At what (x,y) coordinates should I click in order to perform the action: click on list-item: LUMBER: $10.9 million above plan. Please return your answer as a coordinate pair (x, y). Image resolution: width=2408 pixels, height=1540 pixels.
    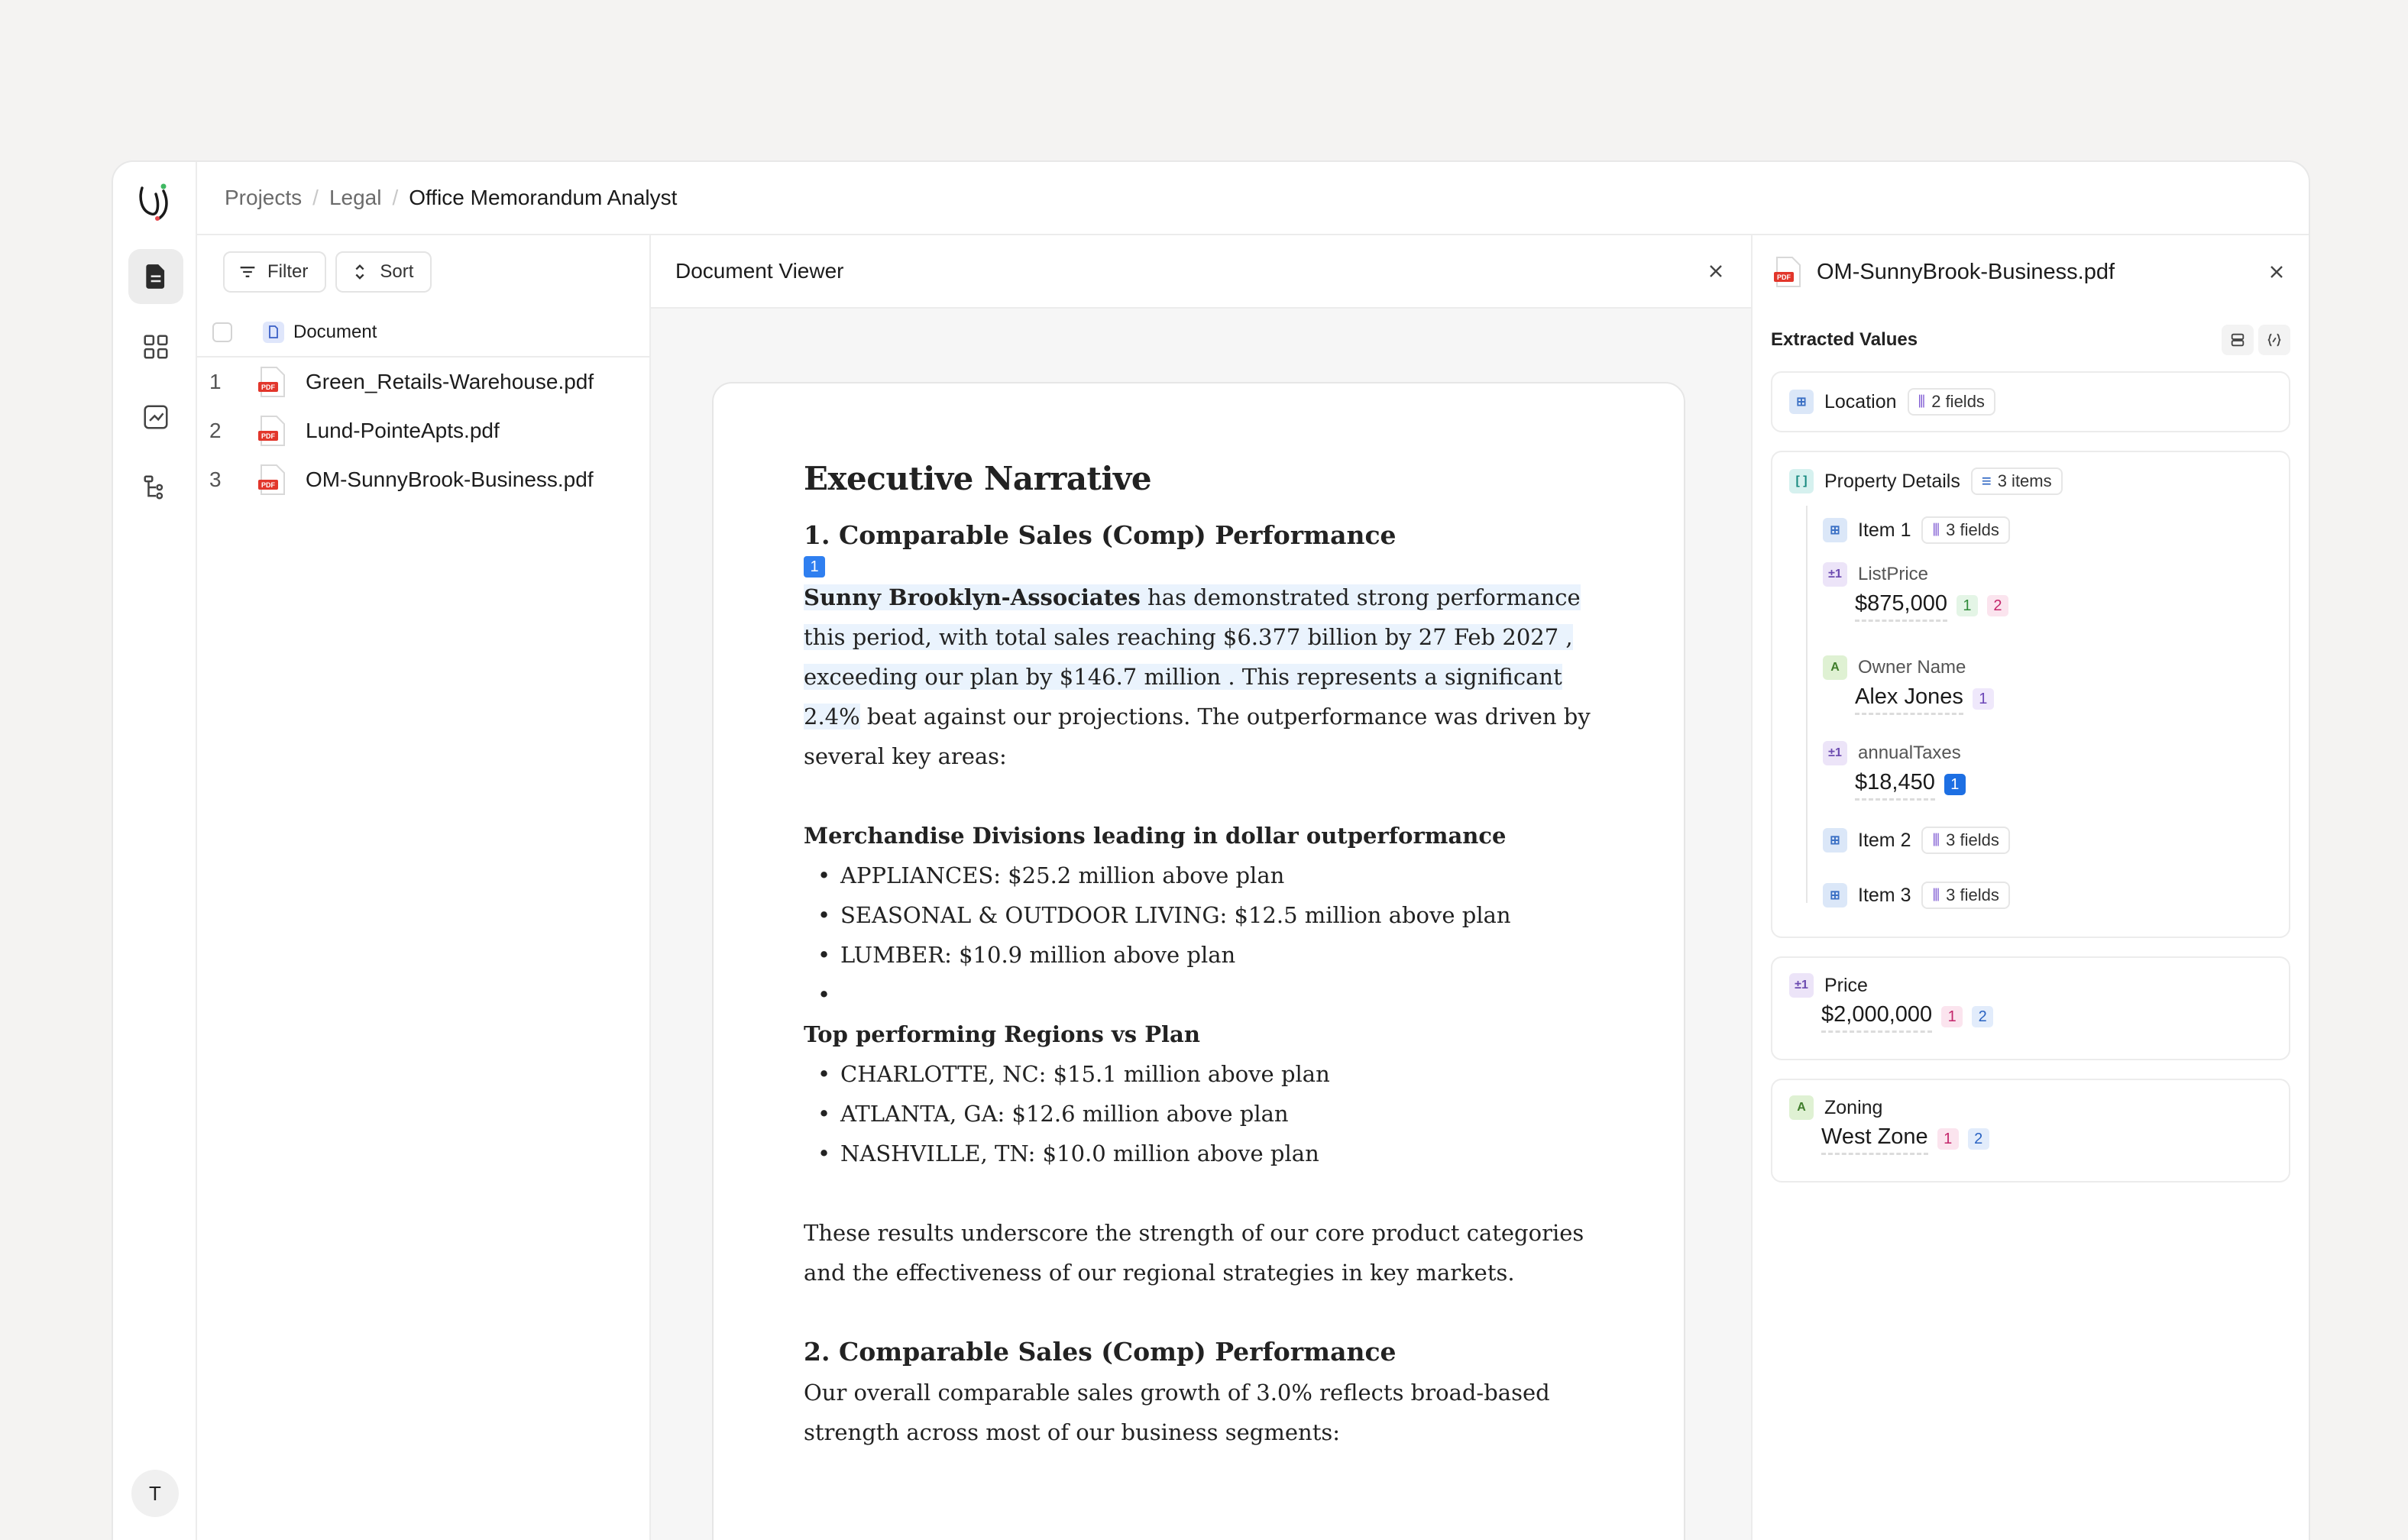
    Looking at the image, I should click on (1199, 955).